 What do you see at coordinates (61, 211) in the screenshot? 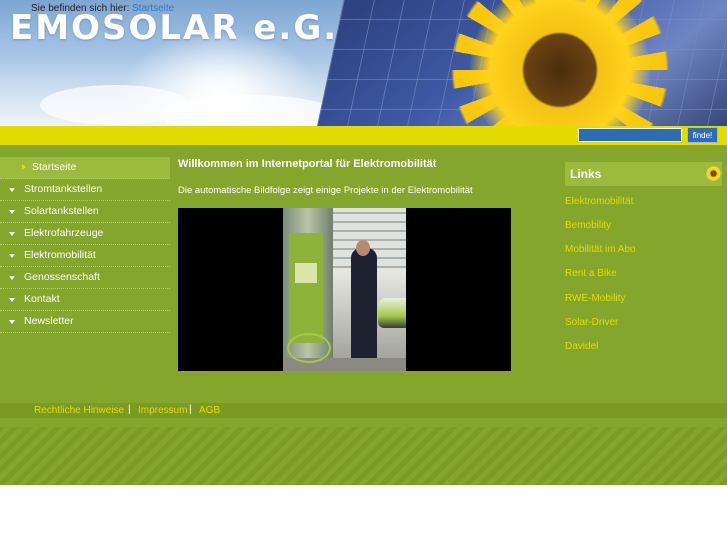
I see `sidebar-item-label: Solartankstellen` at bounding box center [61, 211].